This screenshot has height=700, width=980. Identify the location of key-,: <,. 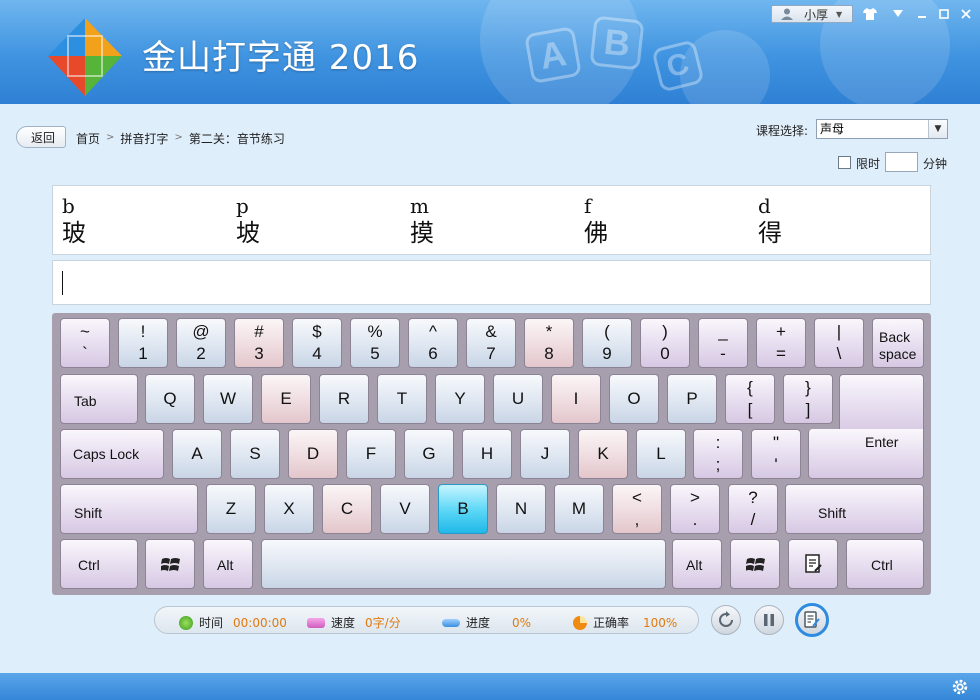
(637, 509).